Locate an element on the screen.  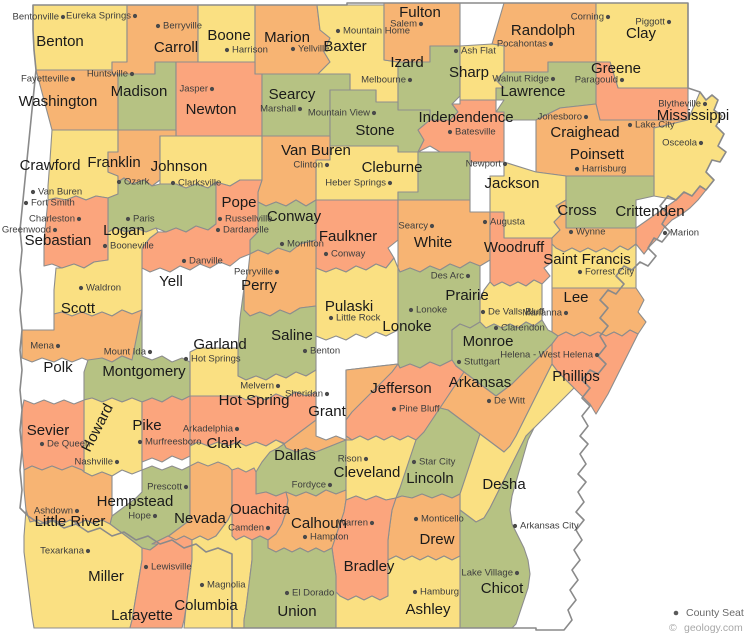
county-label-cleburne: Cleburne is located at coordinates (392, 167).